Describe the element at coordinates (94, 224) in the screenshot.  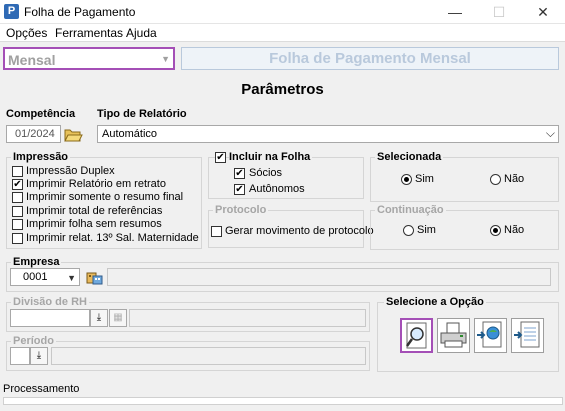
I see `folha-sem-resumos-label: Imprimir folha sem resumos` at that location.